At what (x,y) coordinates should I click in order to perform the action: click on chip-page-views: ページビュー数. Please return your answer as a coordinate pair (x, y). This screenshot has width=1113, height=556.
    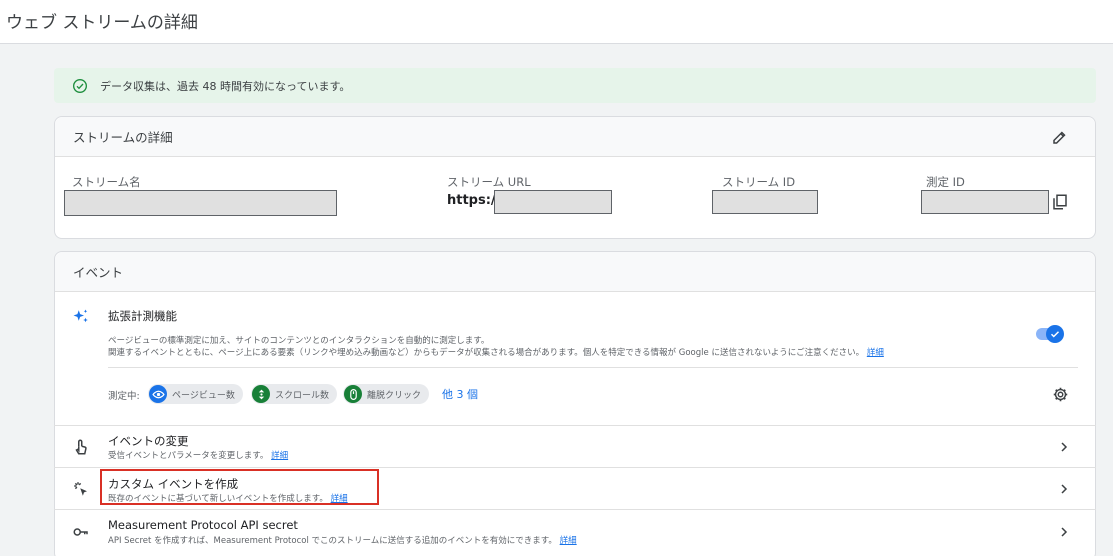
    Looking at the image, I should click on (195, 394).